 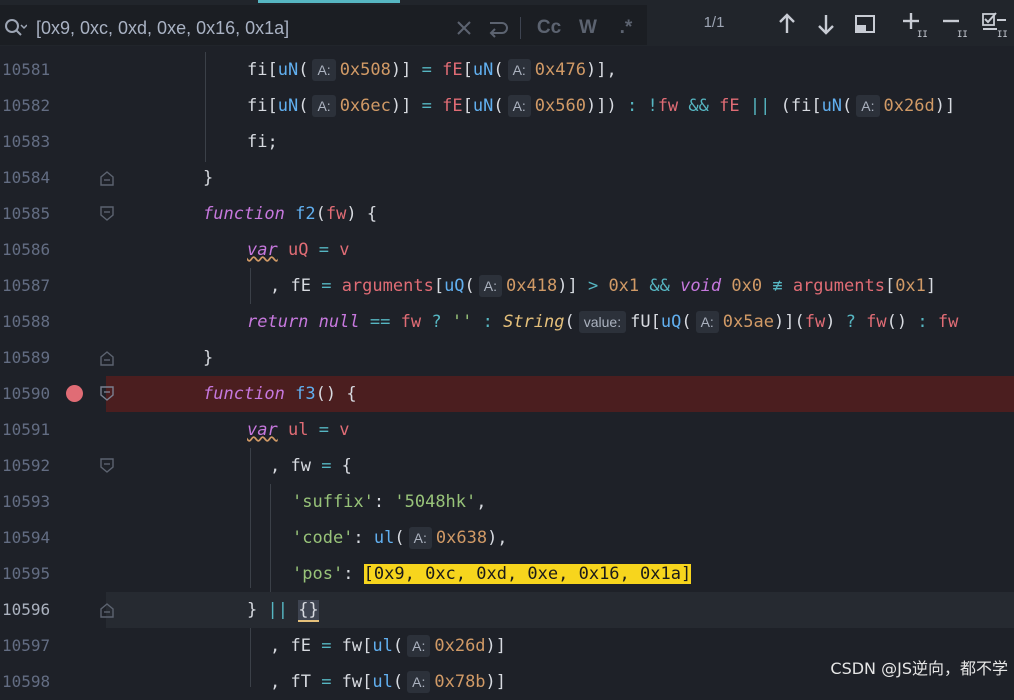 What do you see at coordinates (527, 574) in the screenshot?
I see `search-match-highlight: [0x9, 0xc, 0xd, 0xe, 0x16, 0x1a]` at bounding box center [527, 574].